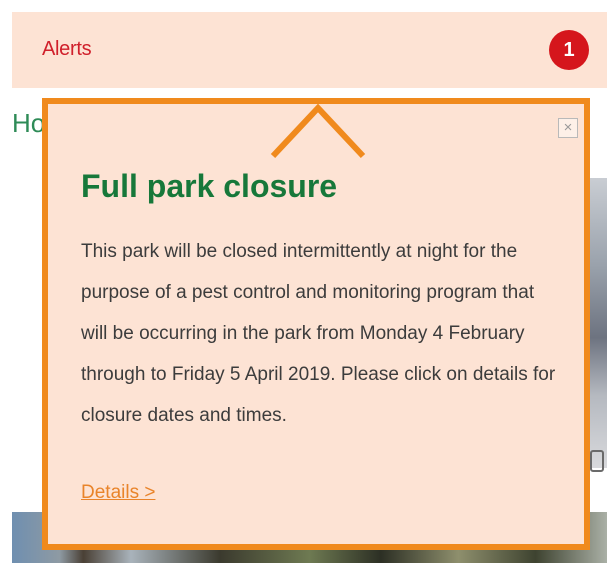 The width and height of the screenshot is (607, 563). I want to click on background-photo-right, so click(598, 323).